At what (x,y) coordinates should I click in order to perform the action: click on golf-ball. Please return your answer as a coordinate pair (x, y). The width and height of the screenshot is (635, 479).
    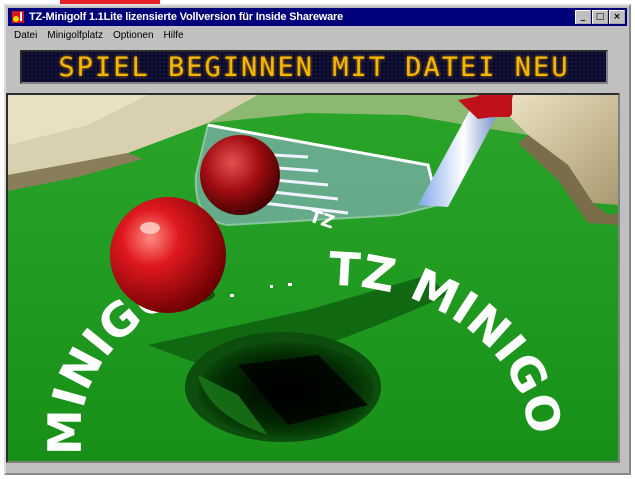
    Looking at the image, I should click on (168, 255).